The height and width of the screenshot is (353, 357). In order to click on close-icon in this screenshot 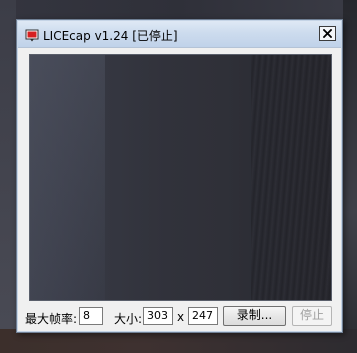, I will do `click(327, 33)`.